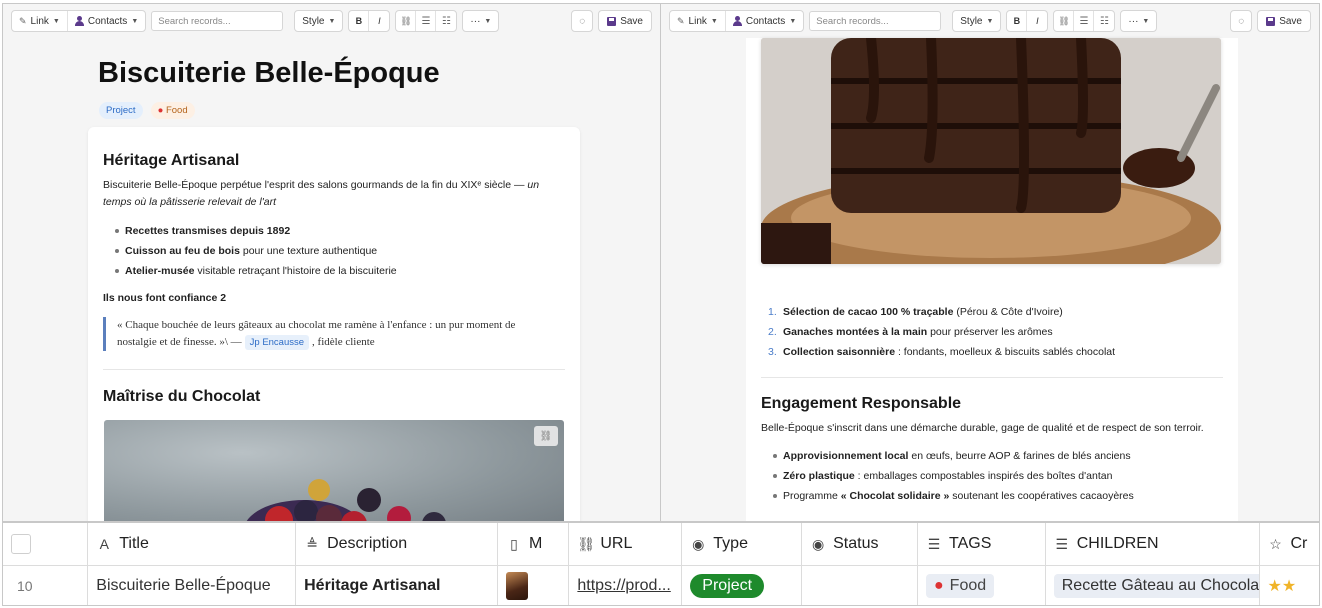 This screenshot has height=608, width=1322. I want to click on column-header-title: A Title, so click(192, 544).